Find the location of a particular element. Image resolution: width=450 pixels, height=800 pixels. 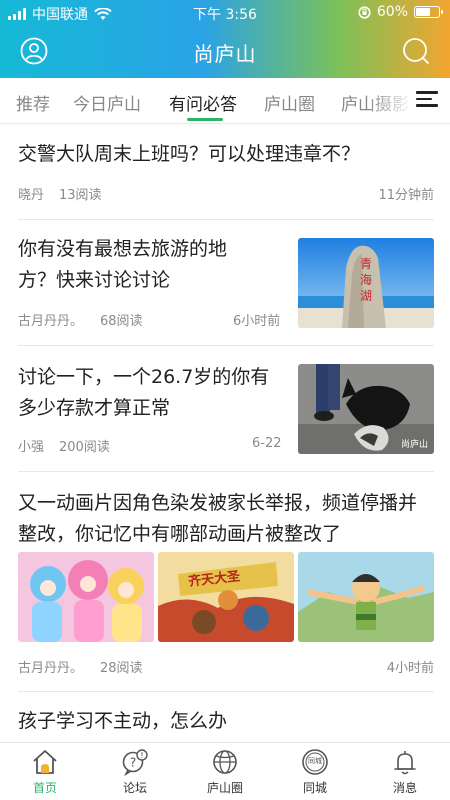

bottom-tab-bar: 首页 ? ! 论坛 庐山圈 同城 同城 消息 is located at coordinates (225, 771).